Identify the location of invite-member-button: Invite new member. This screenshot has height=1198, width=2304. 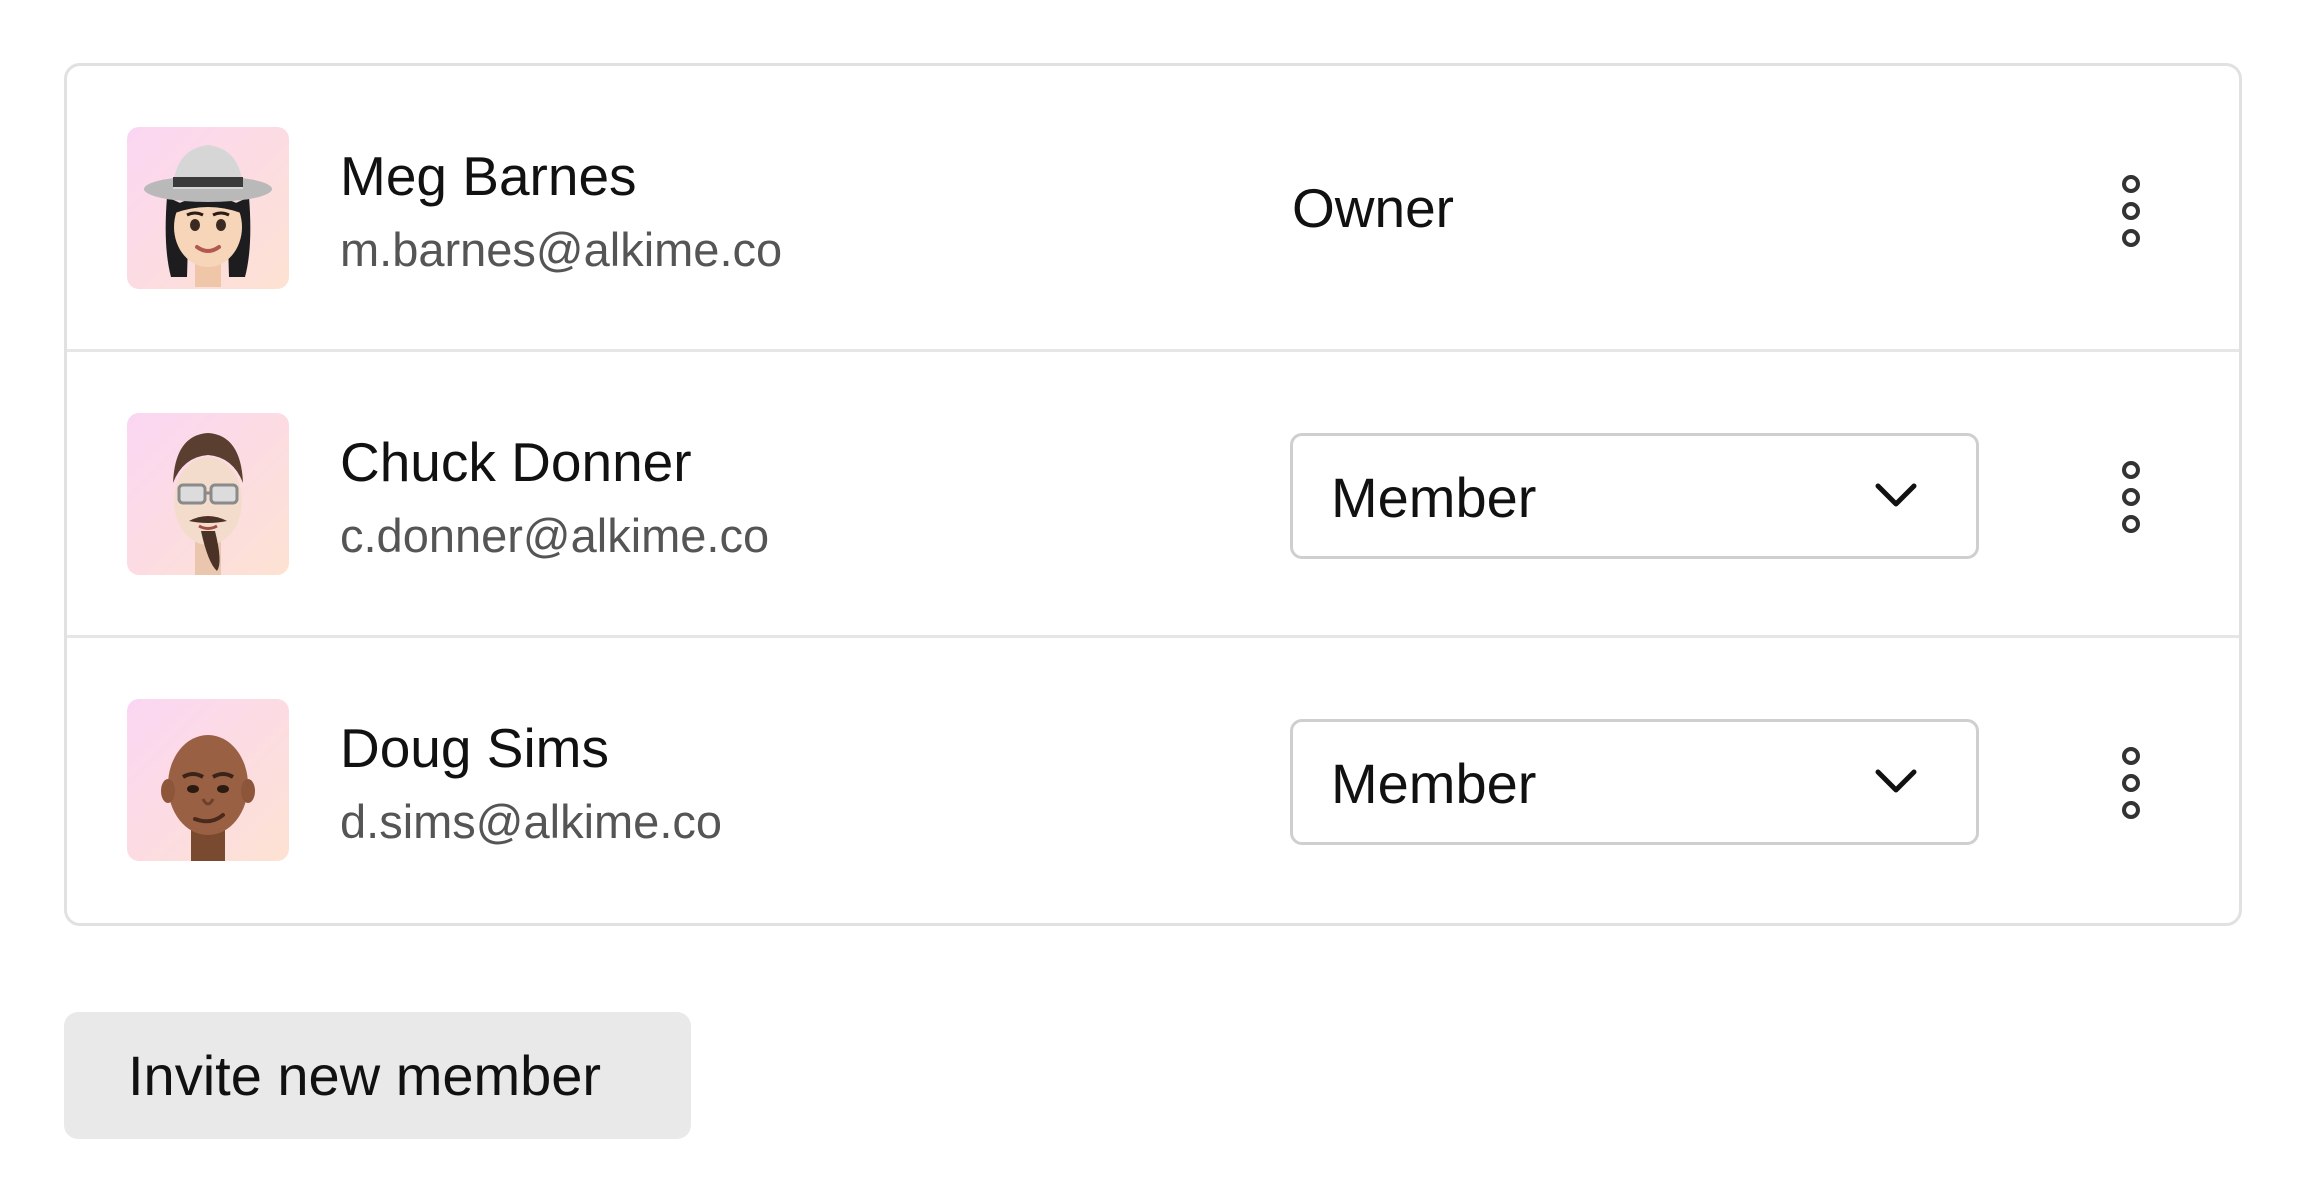
(377, 1075).